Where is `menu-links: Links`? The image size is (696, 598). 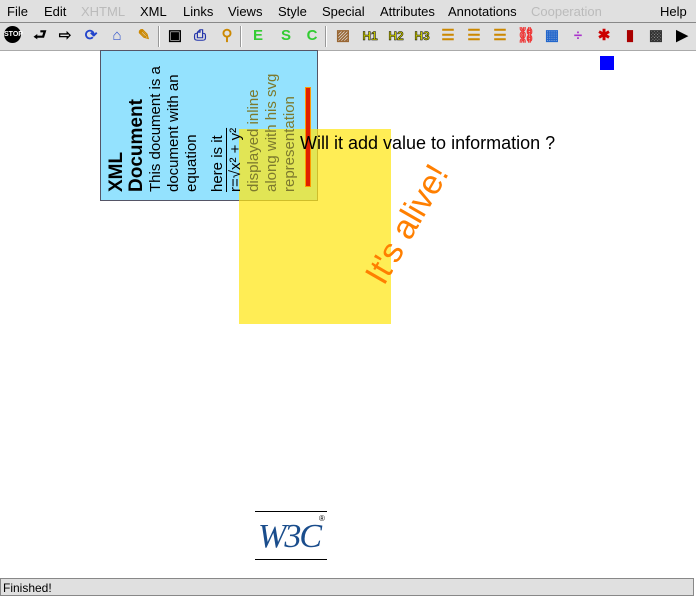 menu-links: Links is located at coordinates (198, 11).